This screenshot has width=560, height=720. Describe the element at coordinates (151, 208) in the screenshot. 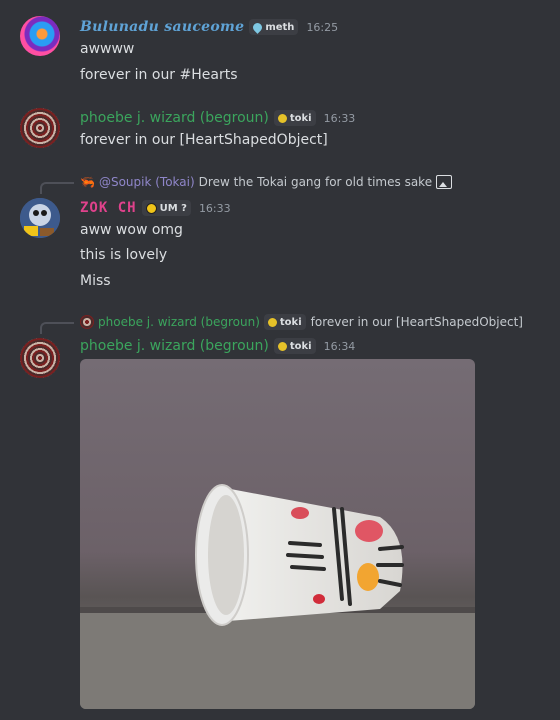

I see `emoji-icon` at that location.